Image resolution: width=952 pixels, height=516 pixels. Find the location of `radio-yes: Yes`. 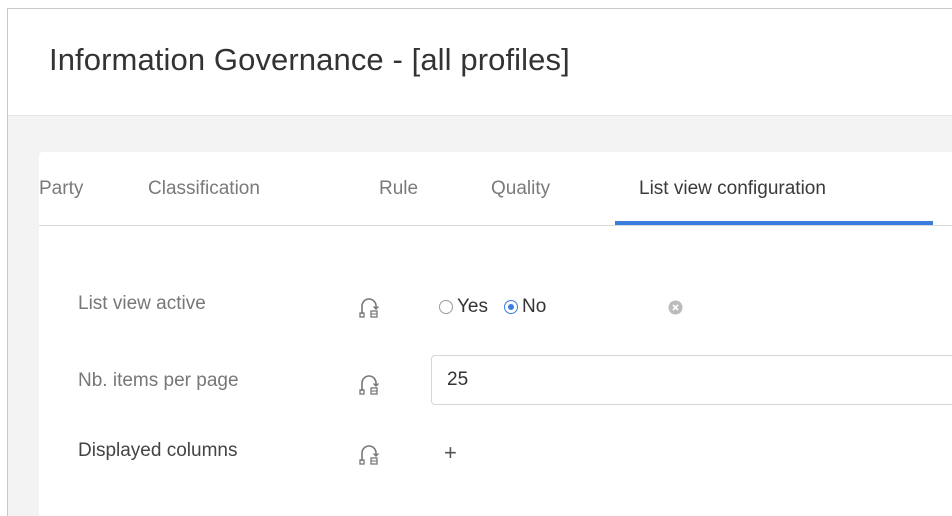

radio-yes: Yes is located at coordinates (463, 307).